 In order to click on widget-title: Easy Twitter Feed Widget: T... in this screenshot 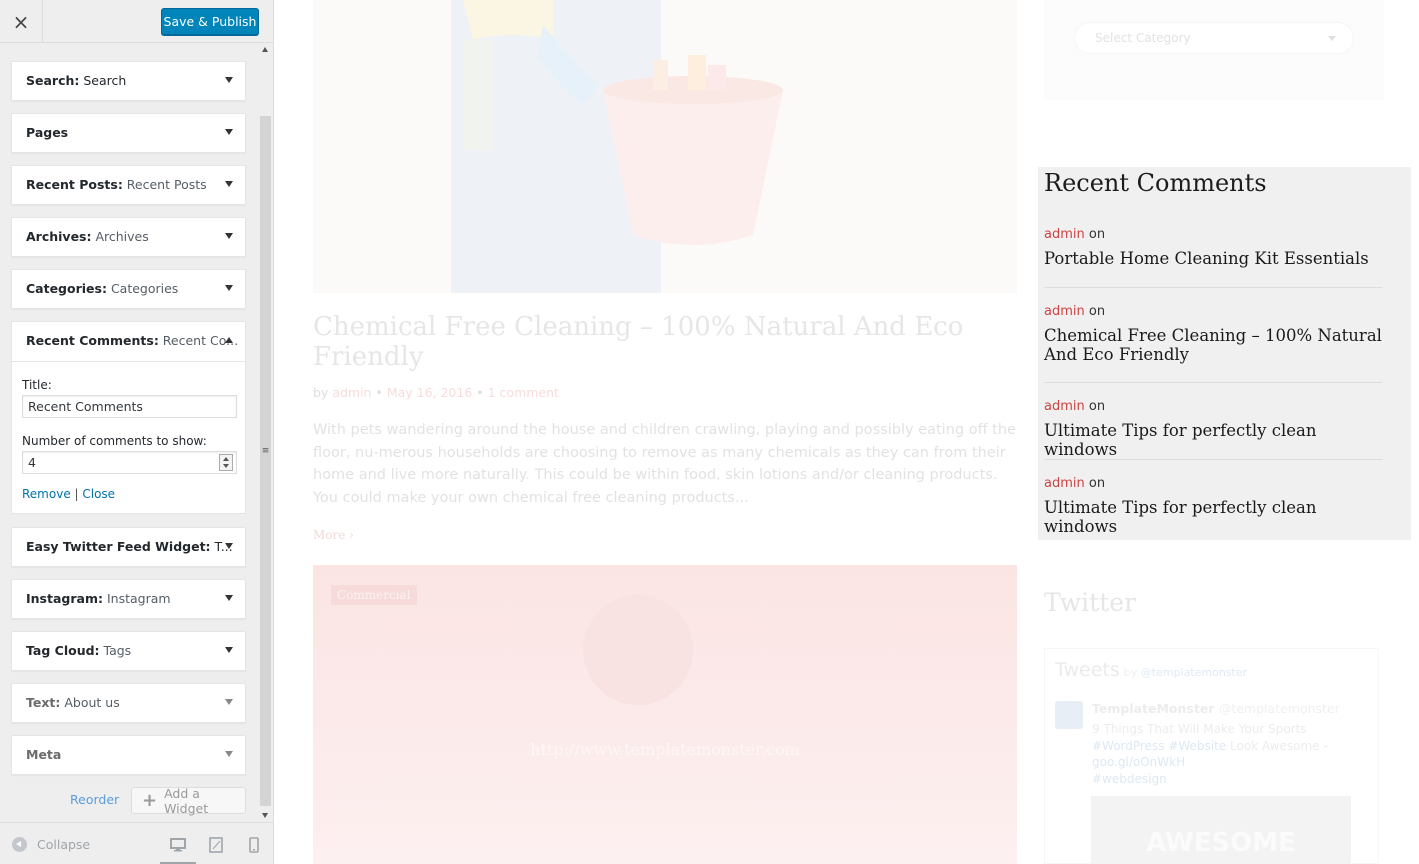, I will do `click(129, 546)`.